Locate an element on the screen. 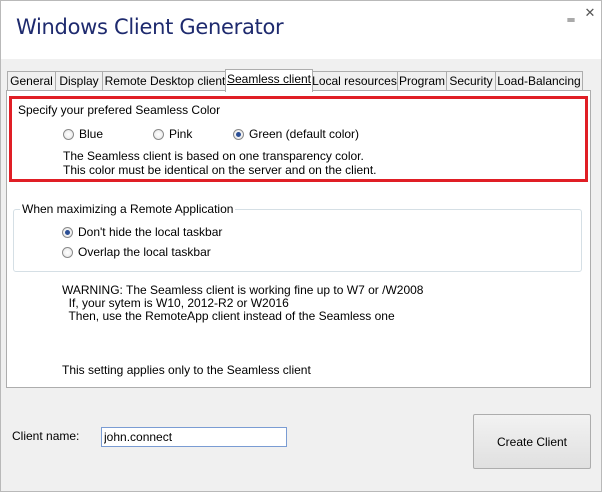 The image size is (602, 492). tab-label: General is located at coordinates (31, 81).